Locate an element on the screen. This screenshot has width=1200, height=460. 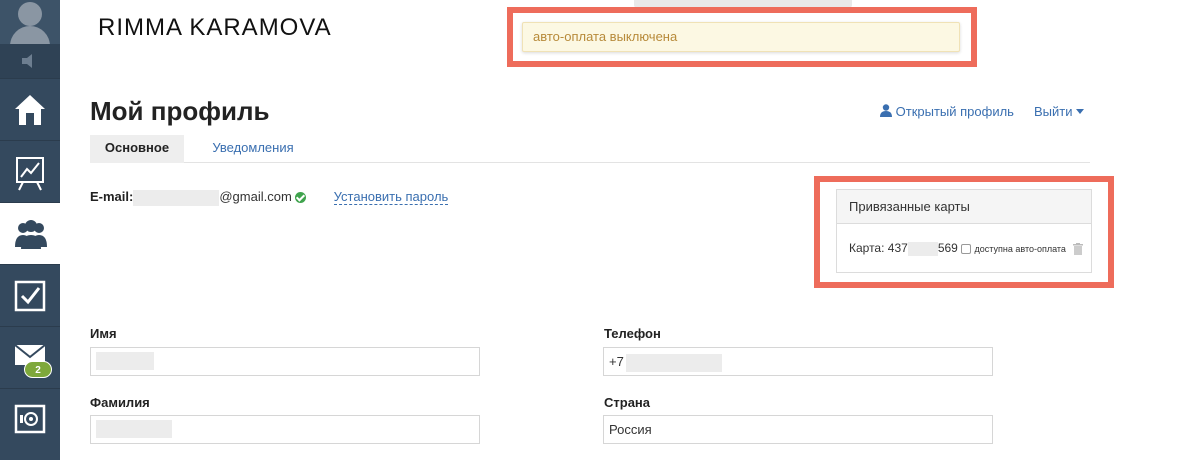
phone-redacted is located at coordinates (673, 362).